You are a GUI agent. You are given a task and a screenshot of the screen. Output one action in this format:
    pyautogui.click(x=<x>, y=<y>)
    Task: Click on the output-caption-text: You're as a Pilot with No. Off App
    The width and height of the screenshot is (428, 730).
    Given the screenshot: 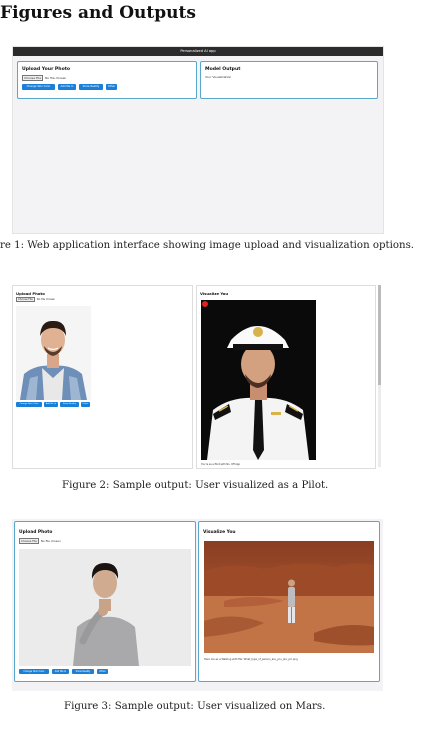 What is the action you would take?
    pyautogui.click(x=221, y=464)
    